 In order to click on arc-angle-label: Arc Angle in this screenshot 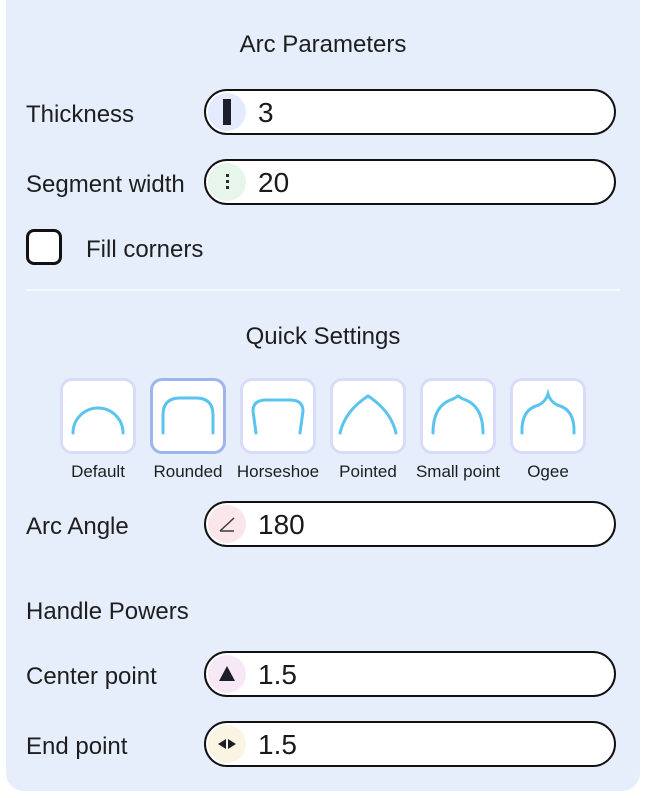, I will do `click(77, 526)`.